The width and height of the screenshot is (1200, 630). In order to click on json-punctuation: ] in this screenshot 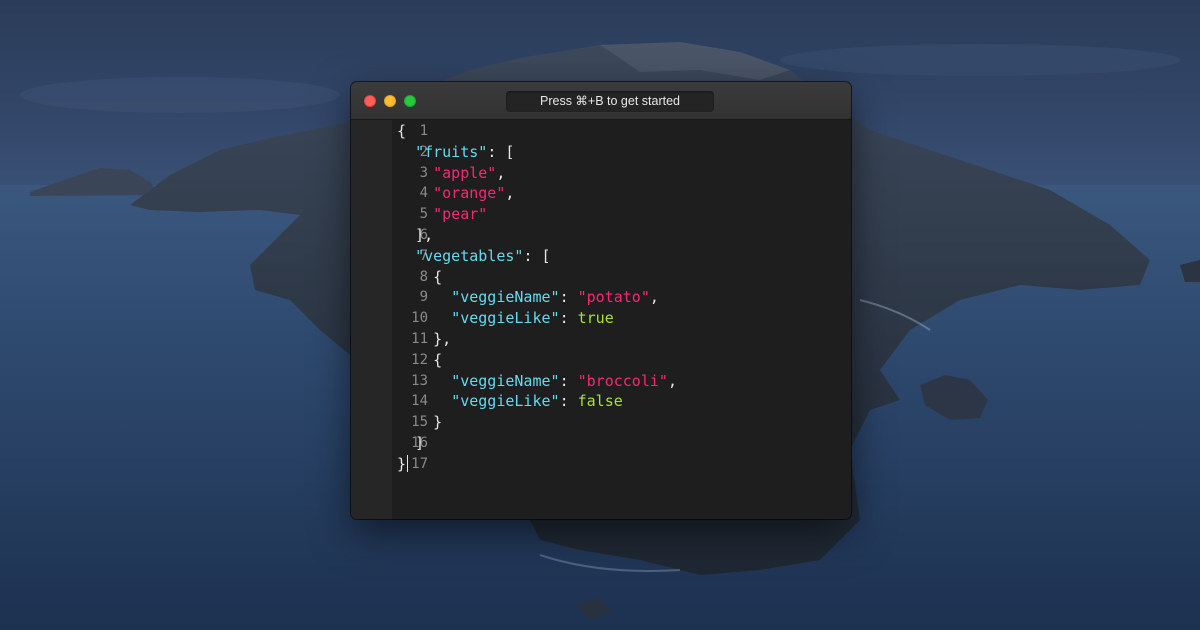, I will do `click(411, 442)`.